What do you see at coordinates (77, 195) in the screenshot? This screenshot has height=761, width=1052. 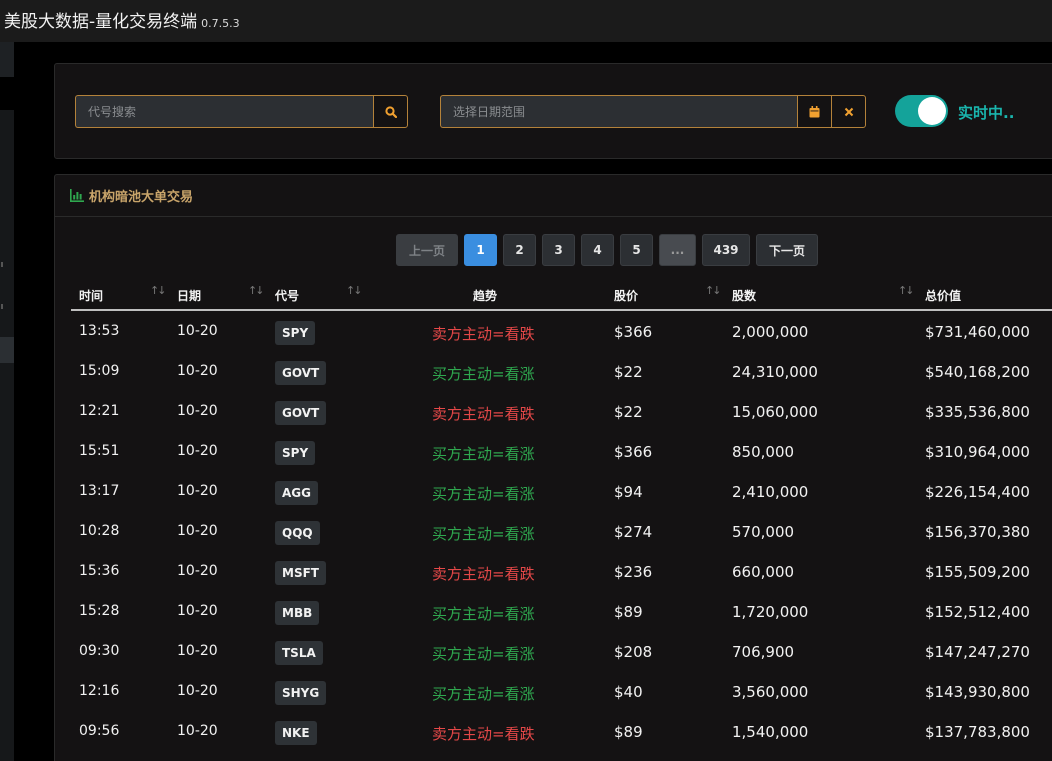 I see `bar-chart-icon` at bounding box center [77, 195].